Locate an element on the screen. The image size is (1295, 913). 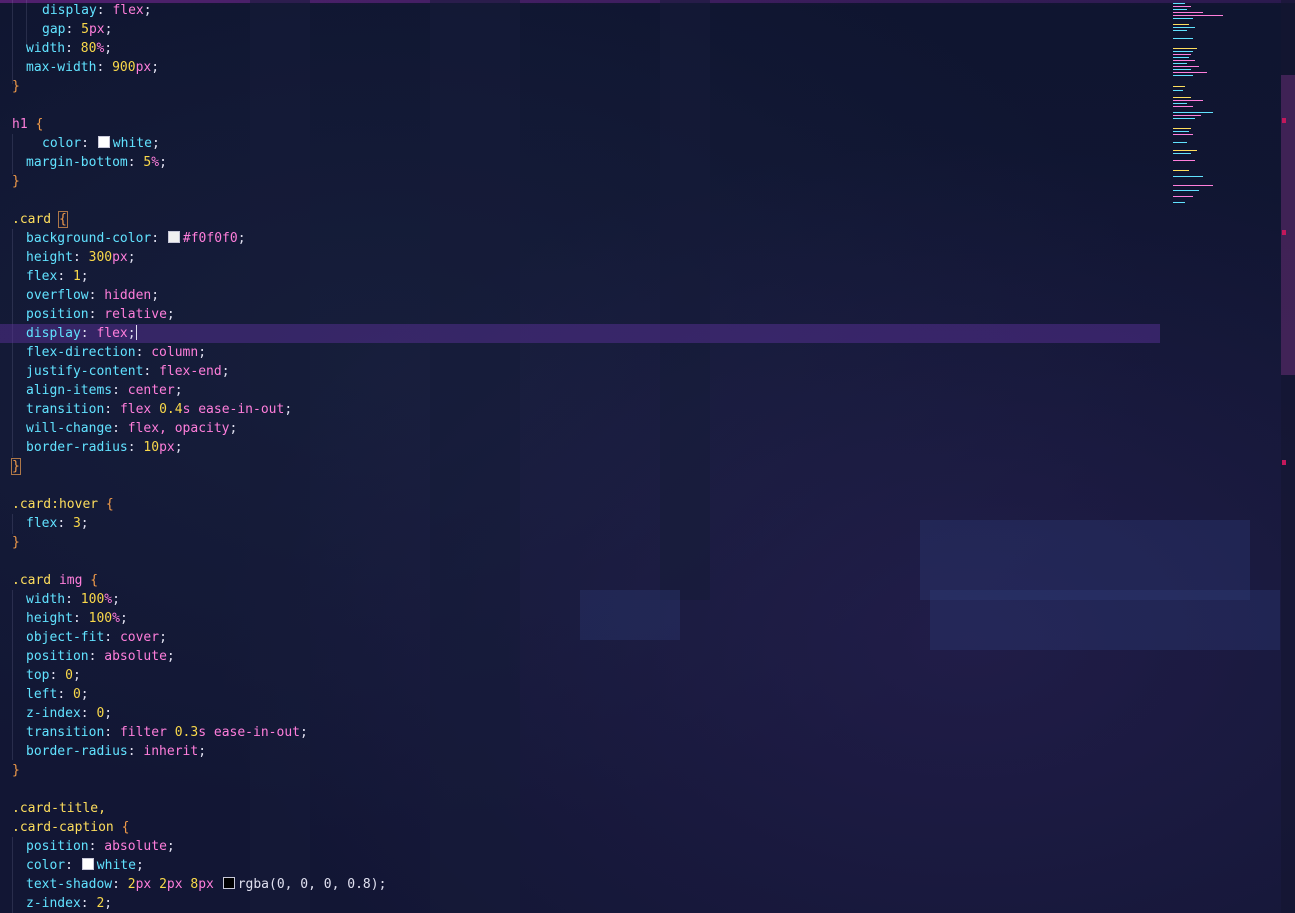
code-line: h1 { is located at coordinates (27, 124).